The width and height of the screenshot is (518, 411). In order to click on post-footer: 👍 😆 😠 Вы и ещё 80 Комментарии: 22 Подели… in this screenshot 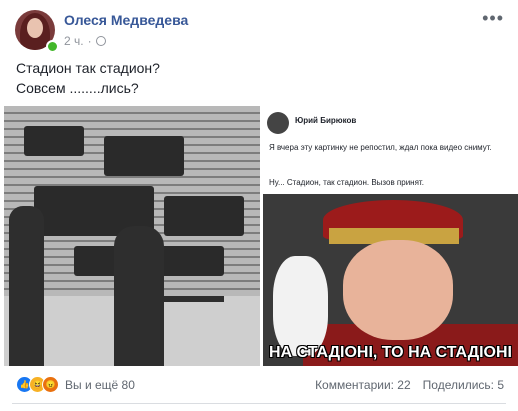, I will do `click(259, 383)`.